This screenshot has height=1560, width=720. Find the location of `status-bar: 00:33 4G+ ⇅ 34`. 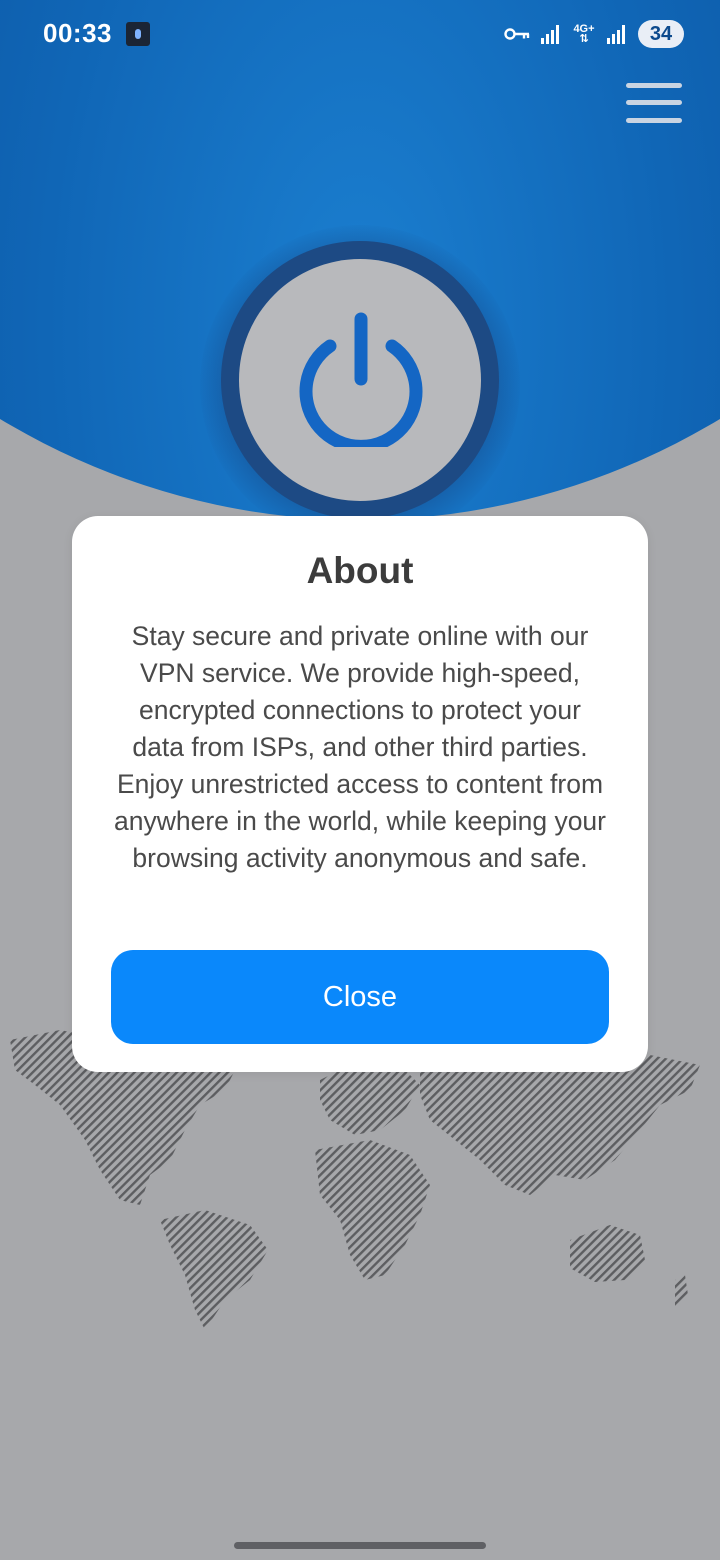

status-bar: 00:33 4G+ ⇅ 34 is located at coordinates (360, 34).